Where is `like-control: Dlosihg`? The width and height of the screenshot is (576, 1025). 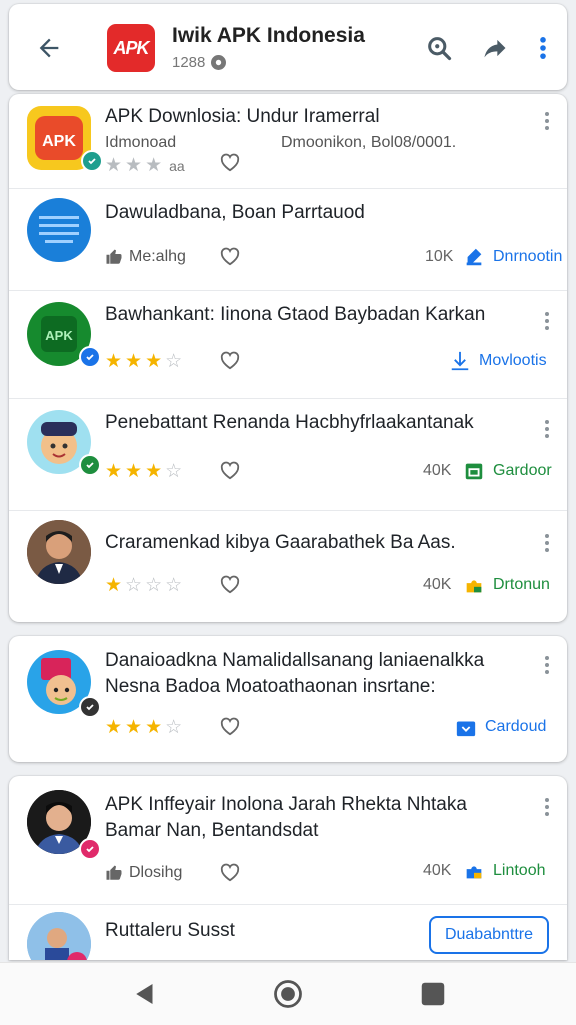 like-control: Dlosihg is located at coordinates (143, 873).